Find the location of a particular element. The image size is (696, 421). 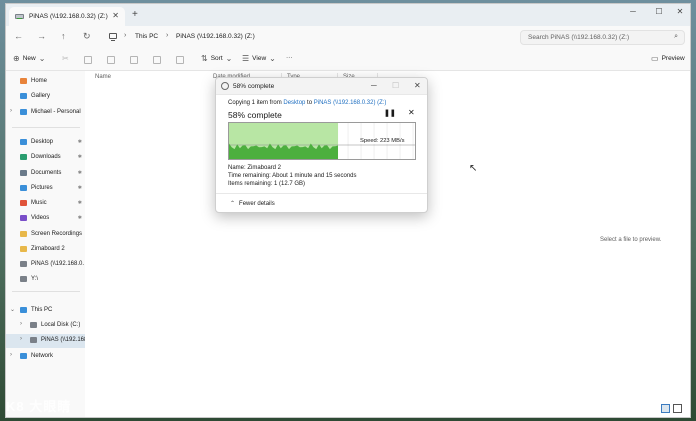

preview-button: ▭ Preview is located at coordinates (668, 58).